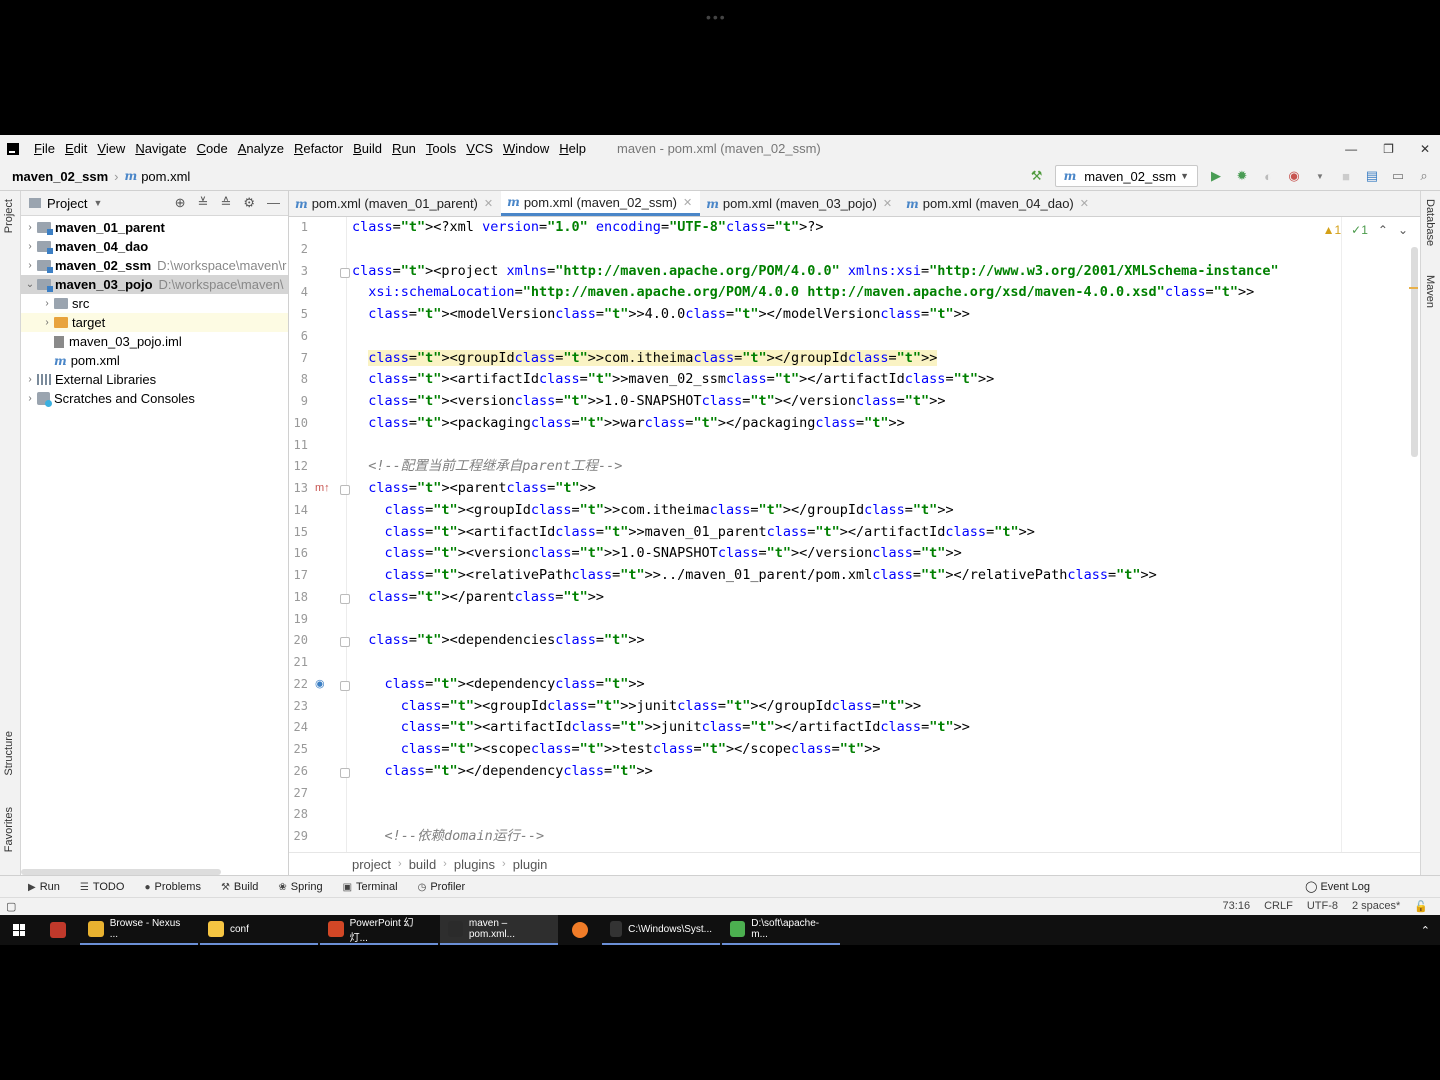  Describe the element at coordinates (300, 887) in the screenshot. I see `tool-window-spring: ❀ Spring` at that location.